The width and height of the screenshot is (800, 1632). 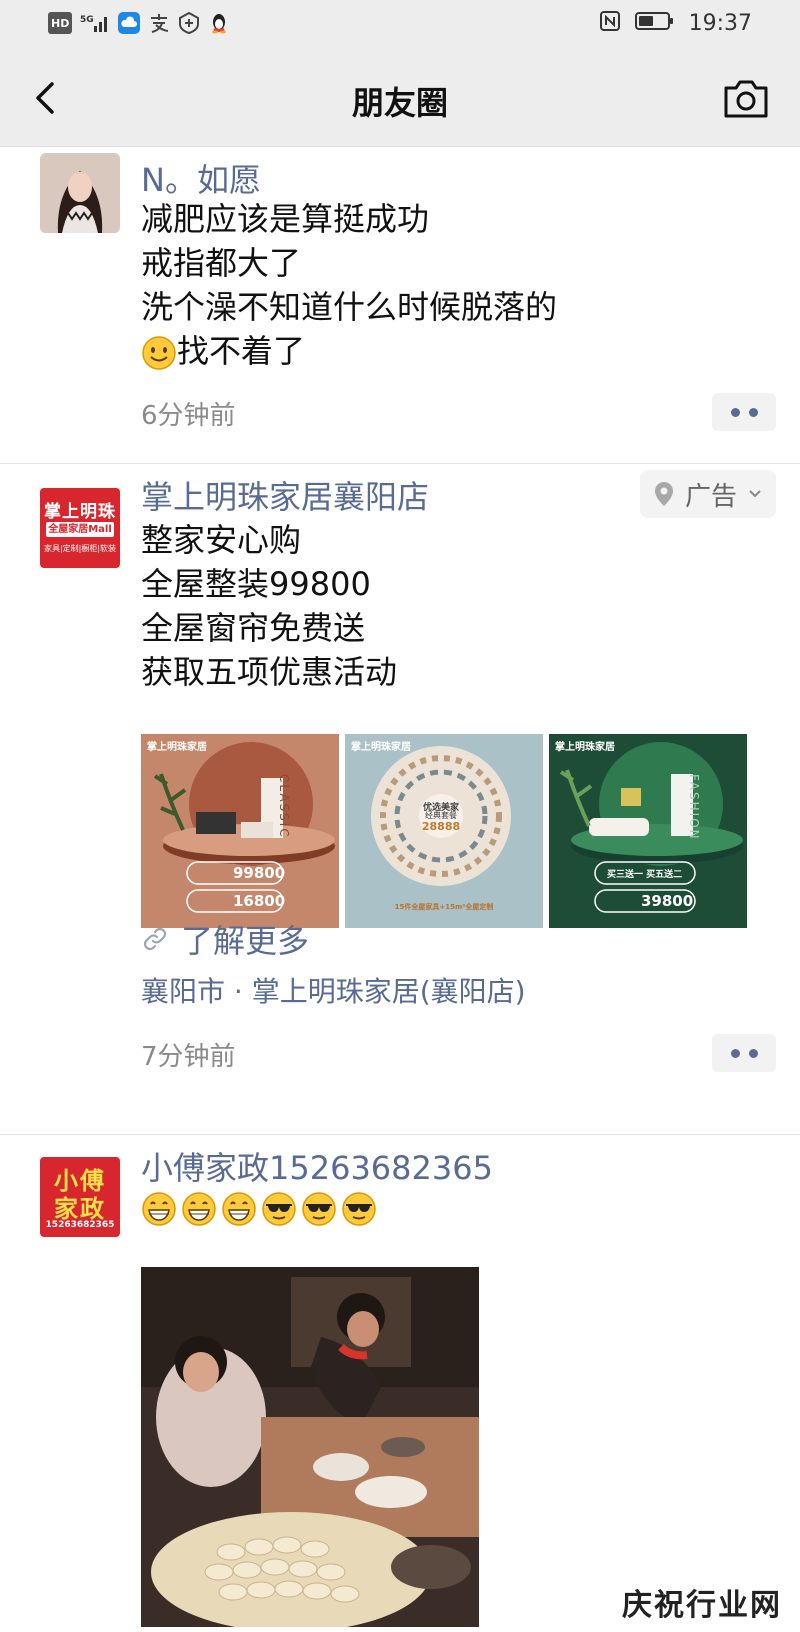 I want to click on ad-image-price: 99800, so click(x=259, y=873).